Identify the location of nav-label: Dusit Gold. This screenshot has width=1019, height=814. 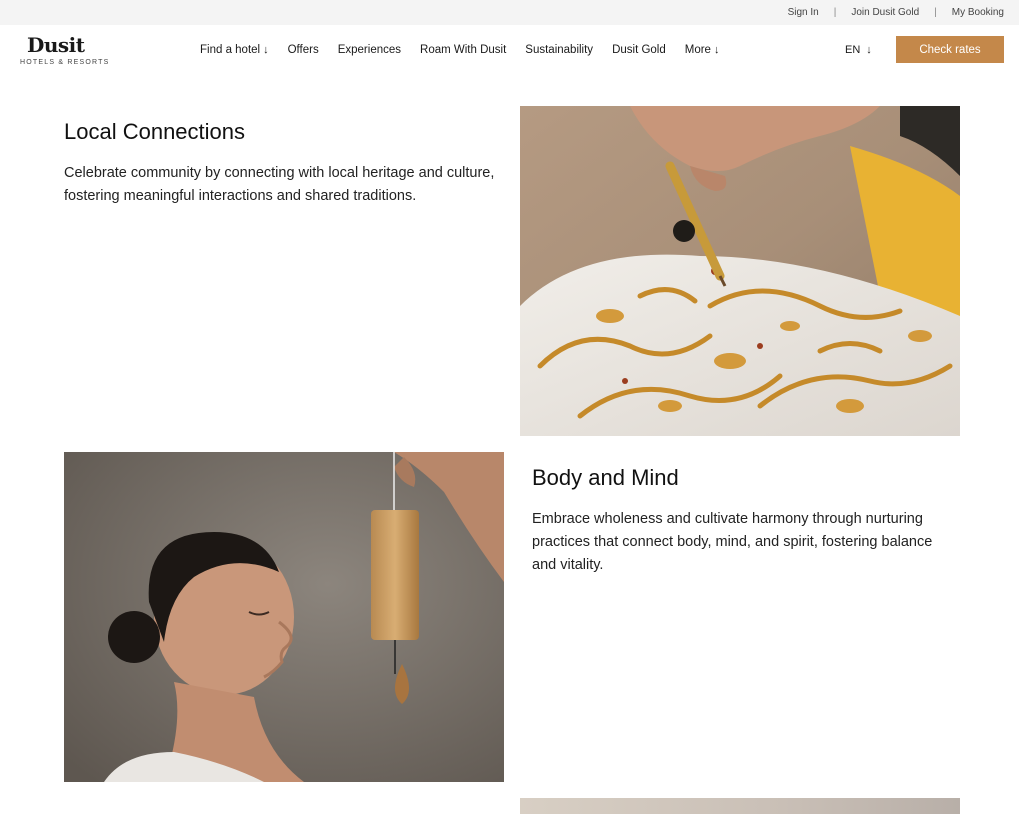
(639, 50).